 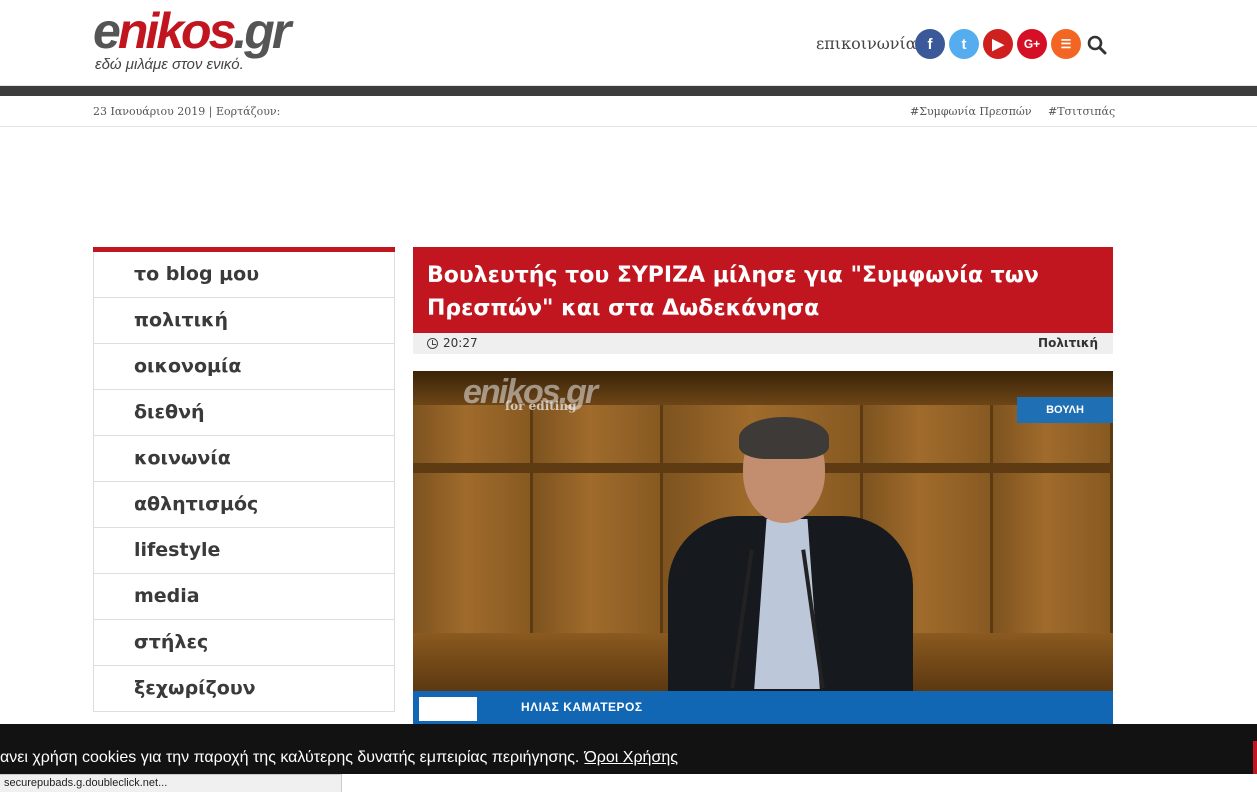 I want to click on contact-link: επικοινωνία, so click(x=866, y=43).